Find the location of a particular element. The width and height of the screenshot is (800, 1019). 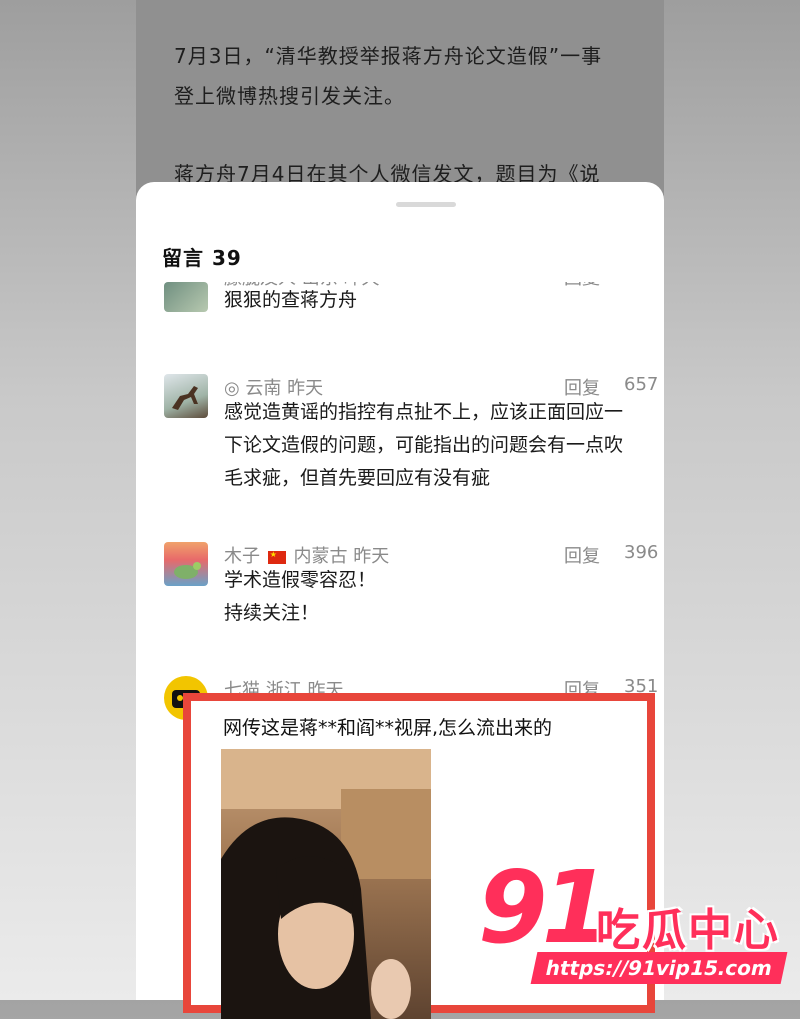

evidence-caption: 网传这是蒋**和阎**视屏,怎么流出来的 is located at coordinates (388, 728).